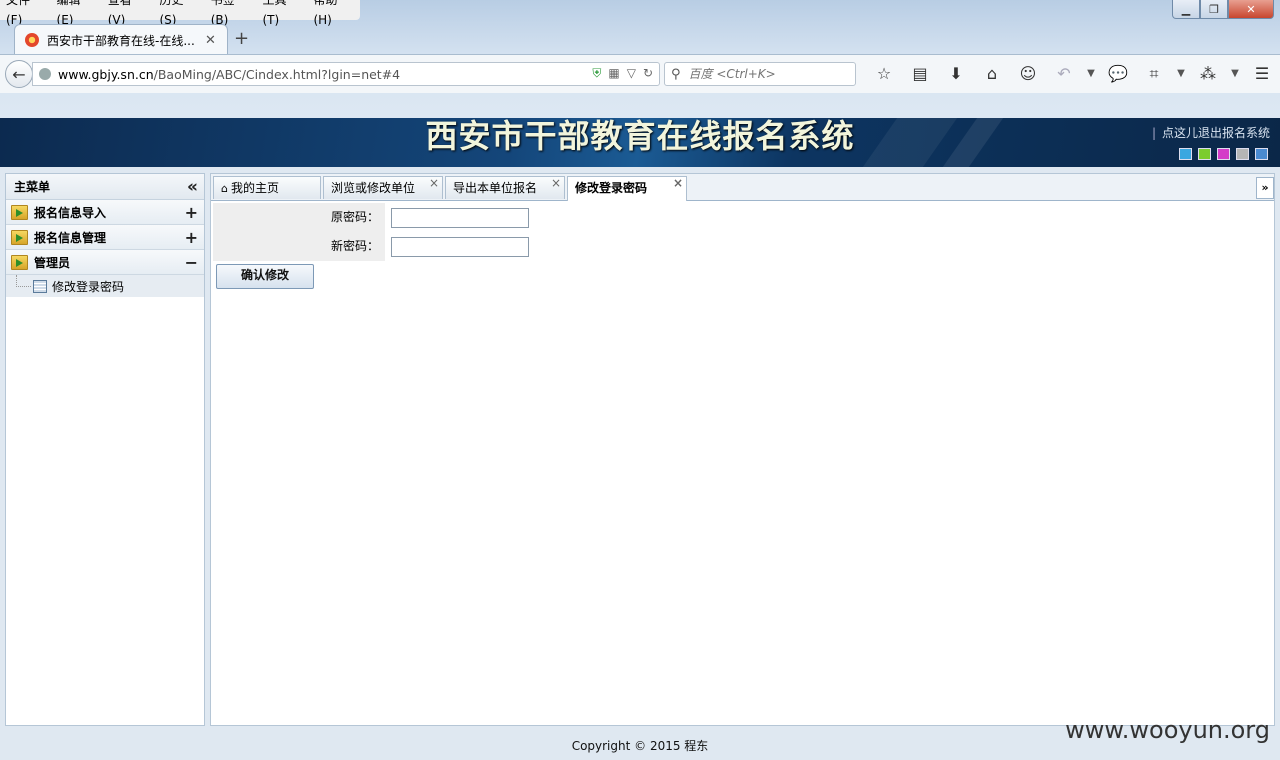 This screenshot has width=1280, height=760. What do you see at coordinates (105, 449) in the screenshot?
I see `sidebar: 主菜单 « 报名信息导入 + 报名信息管理 + 管理员 − 修改登录密码` at bounding box center [105, 449].